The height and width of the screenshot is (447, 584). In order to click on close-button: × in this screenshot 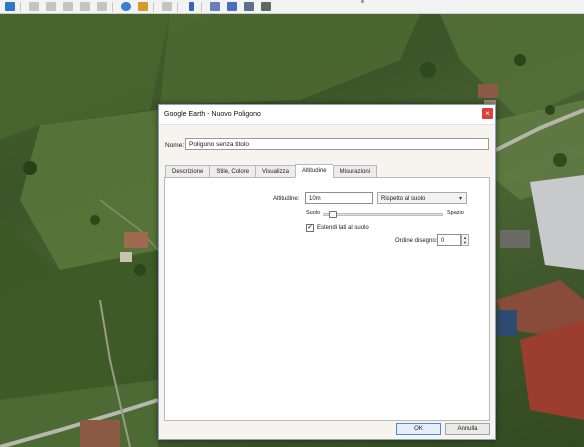, I will do `click(487, 113)`.